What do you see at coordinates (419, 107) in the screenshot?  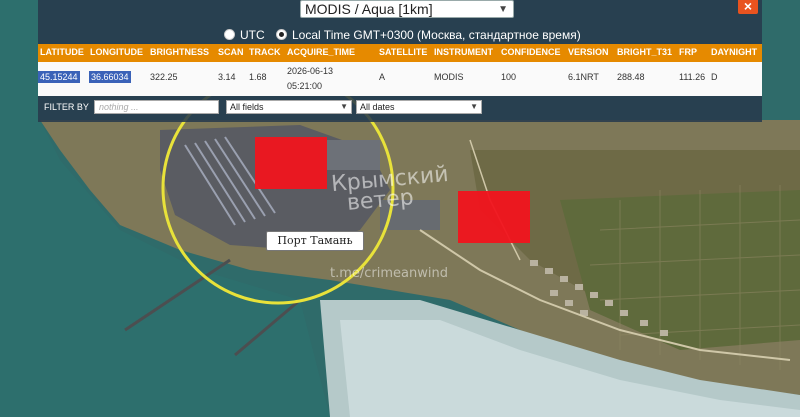 I see `filter-dates-select: All dates ▼` at bounding box center [419, 107].